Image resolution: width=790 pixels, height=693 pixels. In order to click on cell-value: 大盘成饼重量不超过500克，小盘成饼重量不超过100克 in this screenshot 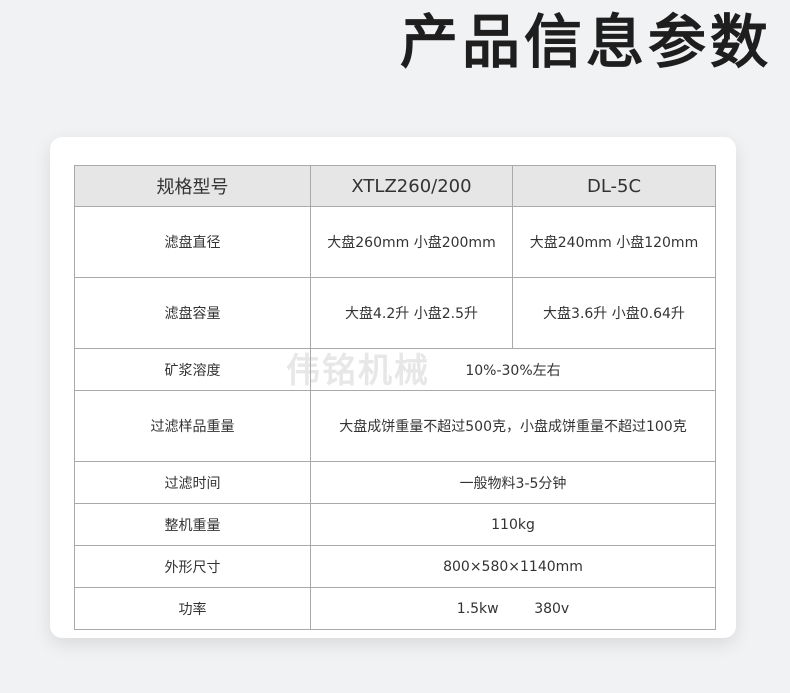, I will do `click(513, 426)`.